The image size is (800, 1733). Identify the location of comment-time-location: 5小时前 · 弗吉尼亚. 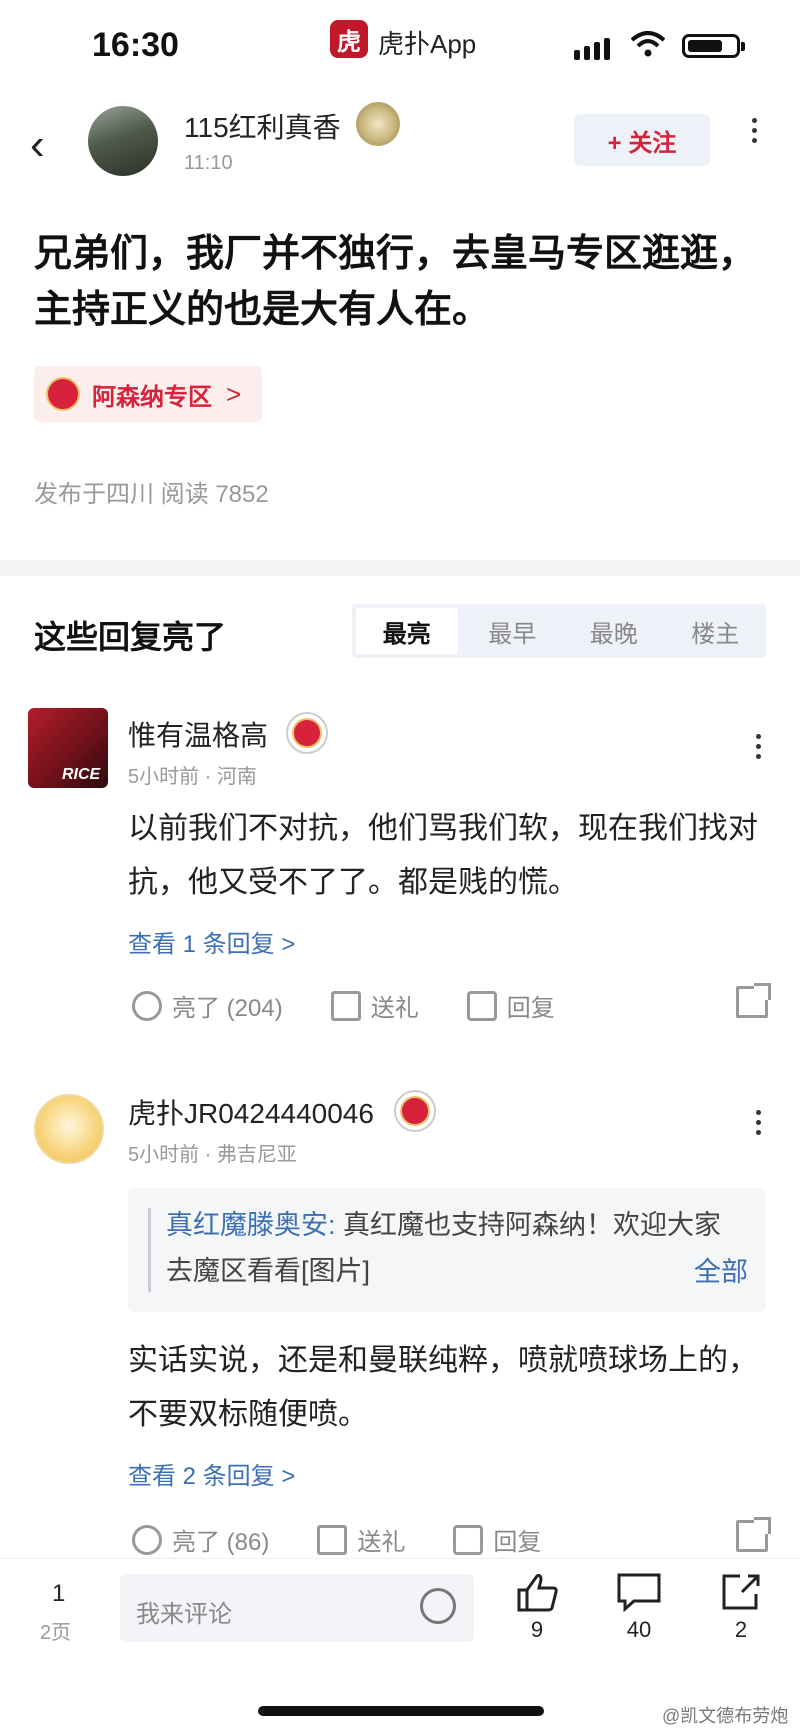
(212, 1155).